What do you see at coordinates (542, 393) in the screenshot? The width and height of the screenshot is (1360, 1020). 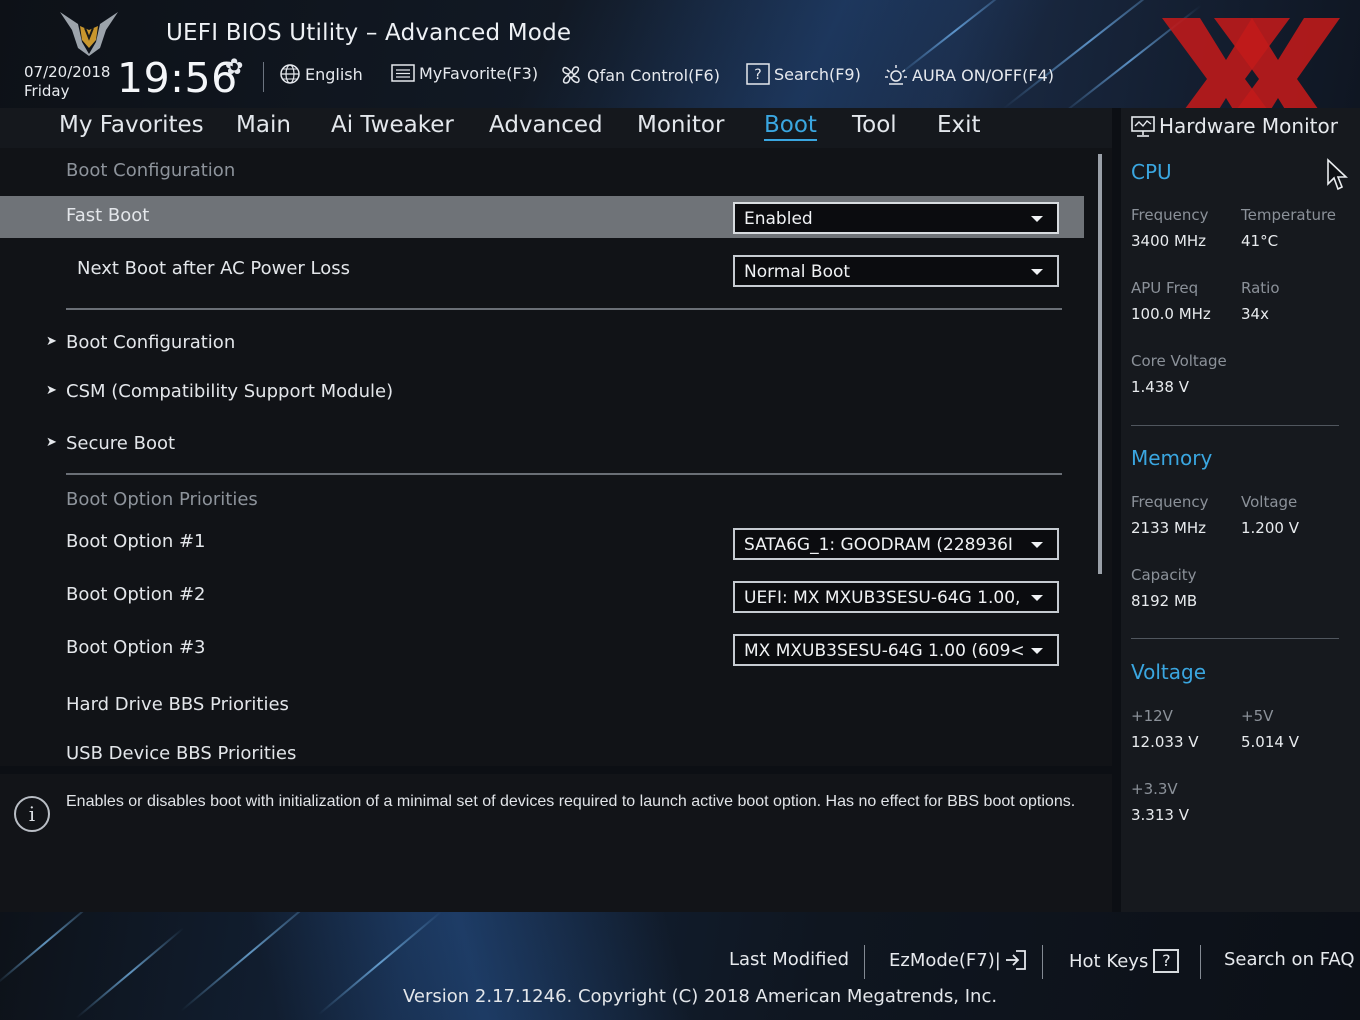 I see `submenu-csm: ➤ CSM (Compatibility Support Module)` at bounding box center [542, 393].